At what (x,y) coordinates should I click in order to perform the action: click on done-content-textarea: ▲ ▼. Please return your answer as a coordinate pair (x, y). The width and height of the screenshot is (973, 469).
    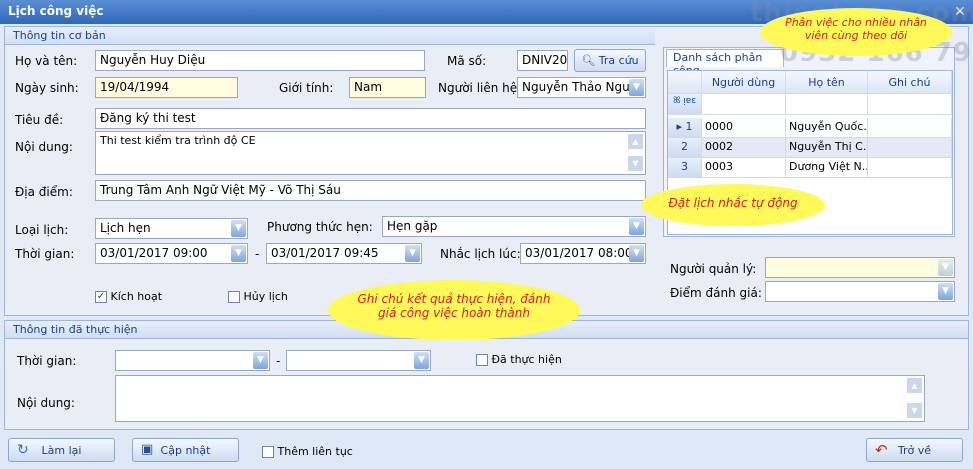
    Looking at the image, I should click on (520, 398).